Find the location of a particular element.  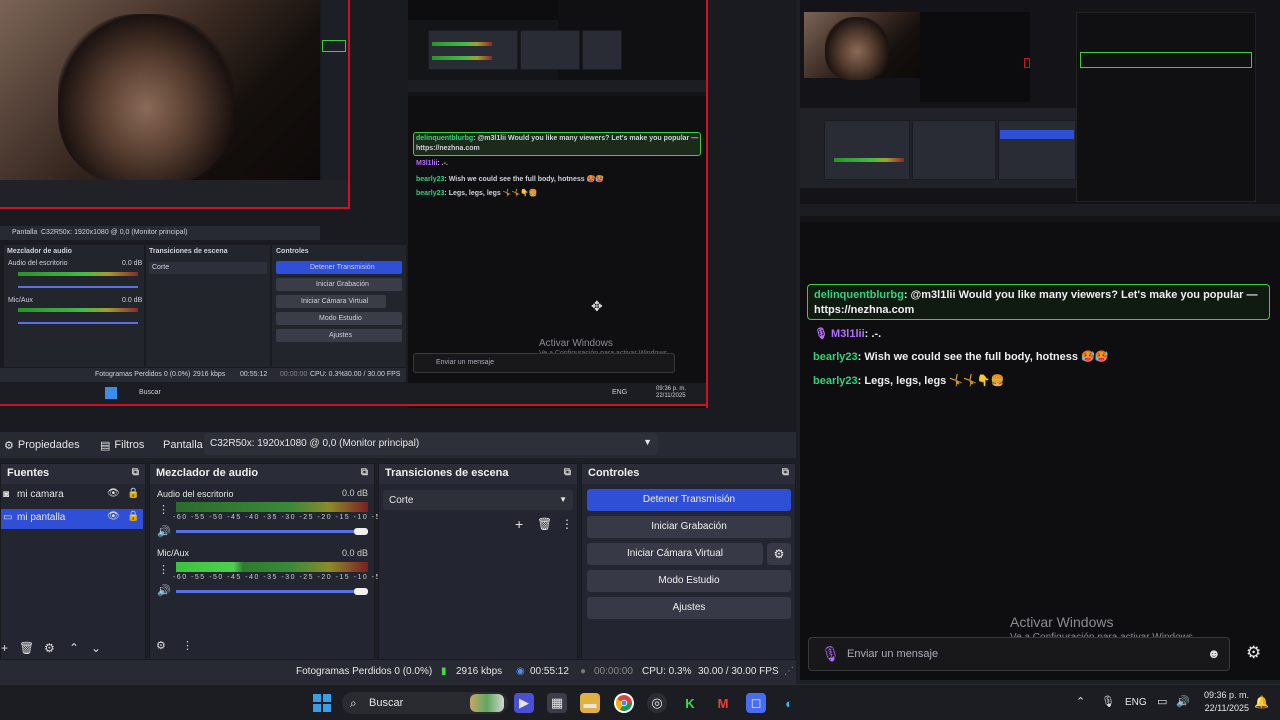

chat-nick: M3l1lii is located at coordinates (427, 163).